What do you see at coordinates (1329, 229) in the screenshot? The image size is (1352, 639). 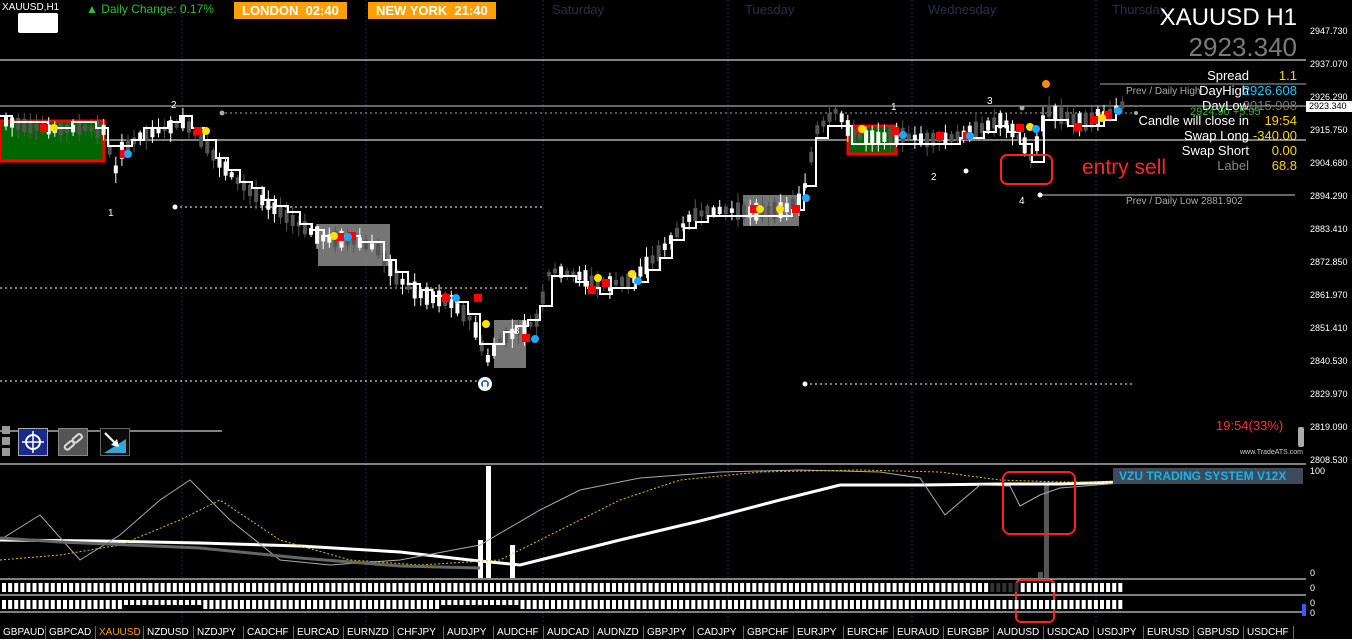 I see `price-tick: 2883.410` at bounding box center [1329, 229].